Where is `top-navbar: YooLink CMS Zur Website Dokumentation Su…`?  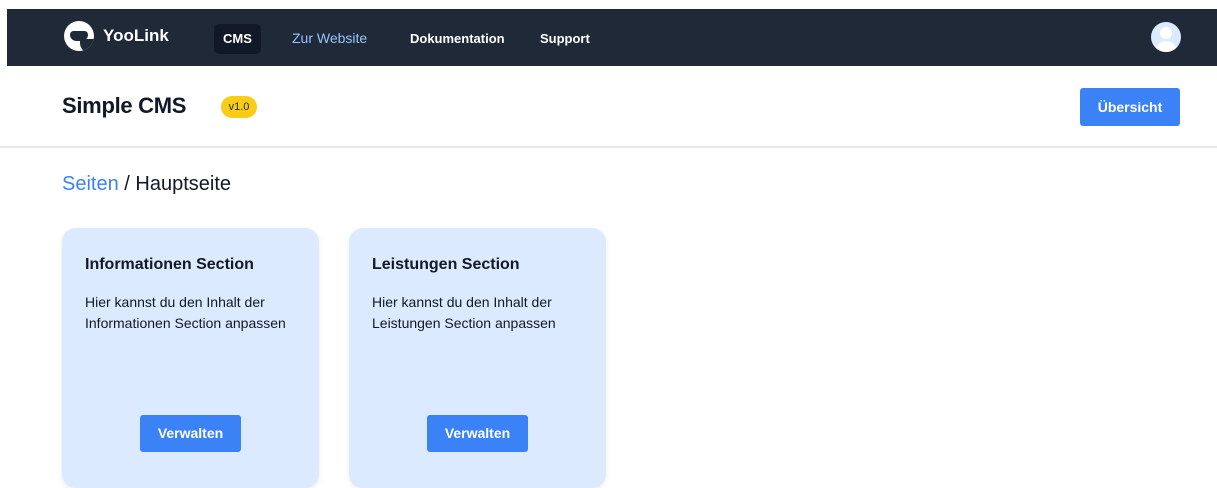
top-navbar: YooLink CMS Zur Website Dokumentation Su… is located at coordinates (612, 37).